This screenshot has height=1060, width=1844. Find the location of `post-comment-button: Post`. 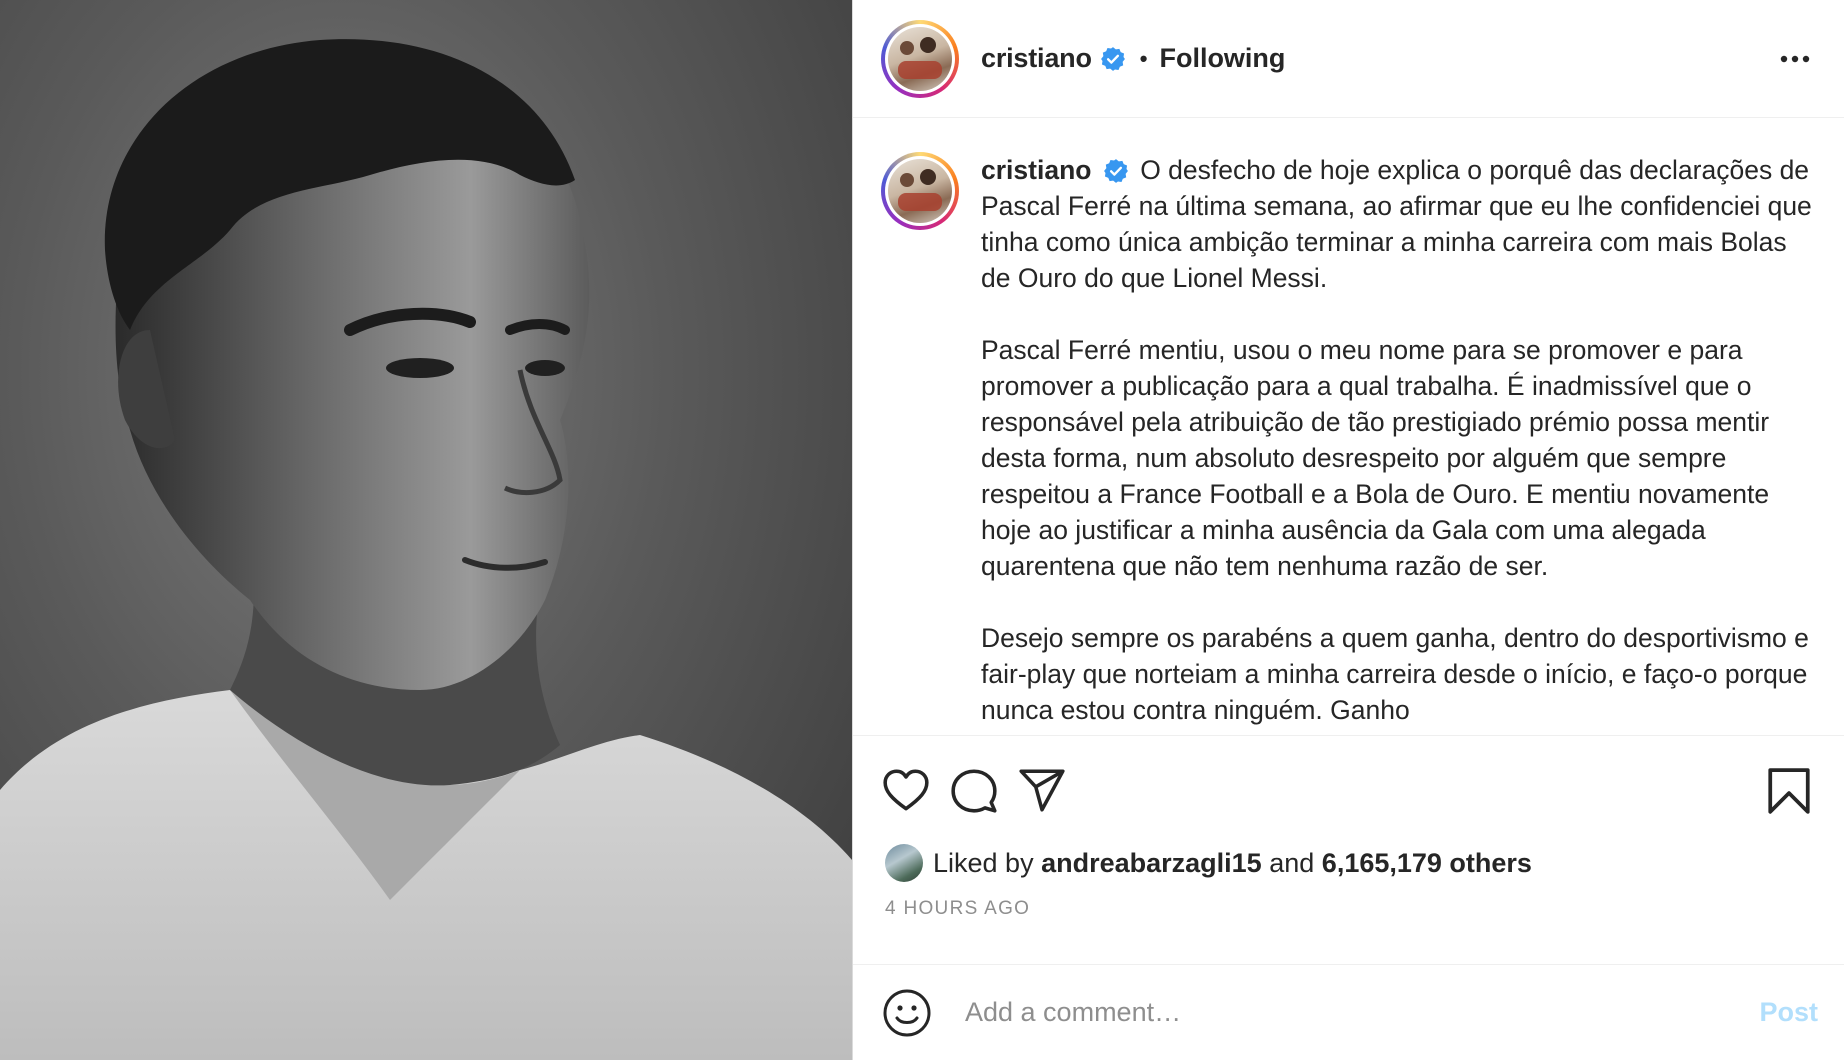

post-comment-button: Post is located at coordinates (1788, 1012).